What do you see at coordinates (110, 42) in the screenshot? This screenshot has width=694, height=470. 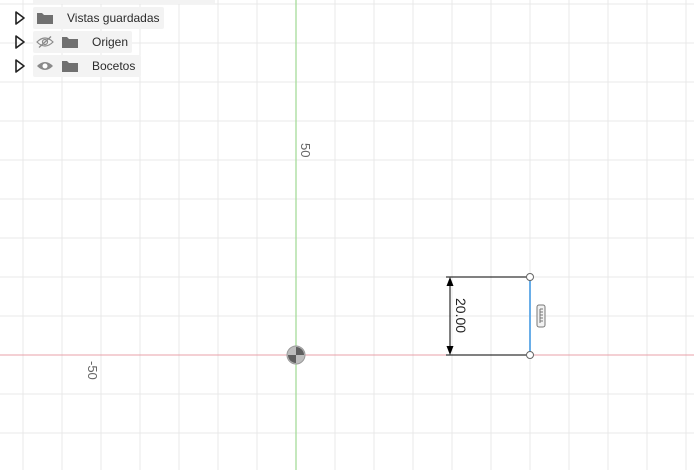 I see `browser-item-label: Origen` at bounding box center [110, 42].